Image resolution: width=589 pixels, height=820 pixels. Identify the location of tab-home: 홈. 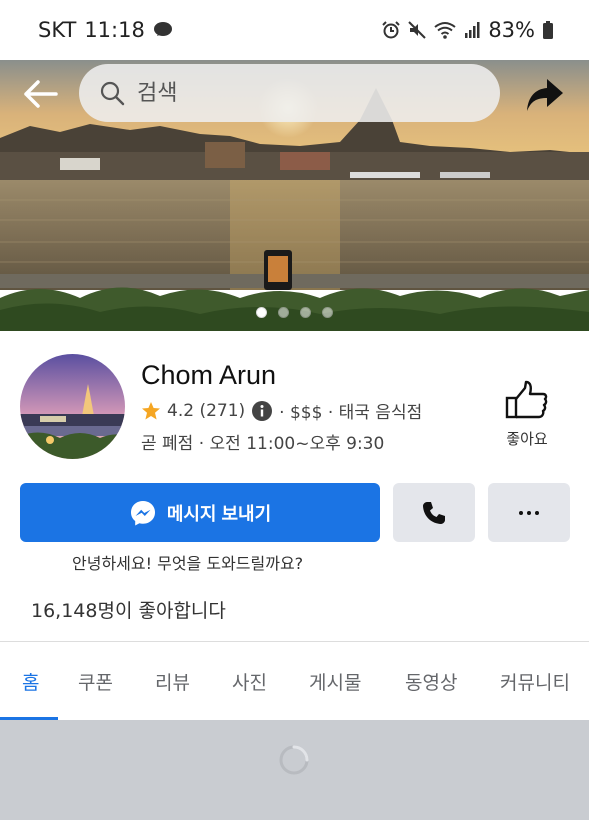
(30, 681).